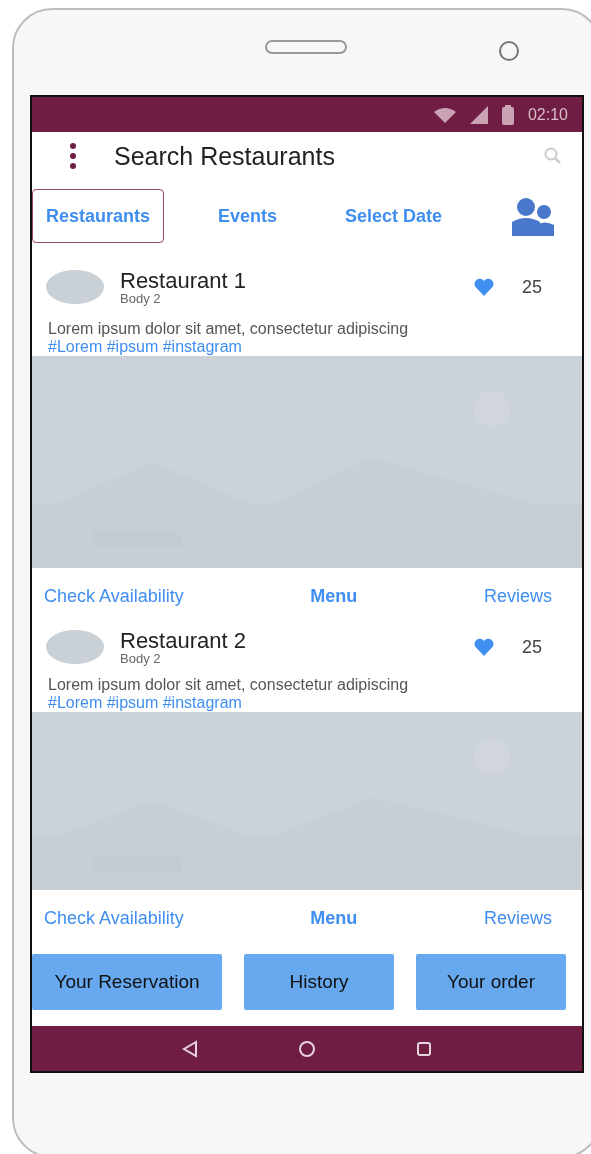 The image size is (591, 1154). I want to click on battery-icon, so click(507, 114).